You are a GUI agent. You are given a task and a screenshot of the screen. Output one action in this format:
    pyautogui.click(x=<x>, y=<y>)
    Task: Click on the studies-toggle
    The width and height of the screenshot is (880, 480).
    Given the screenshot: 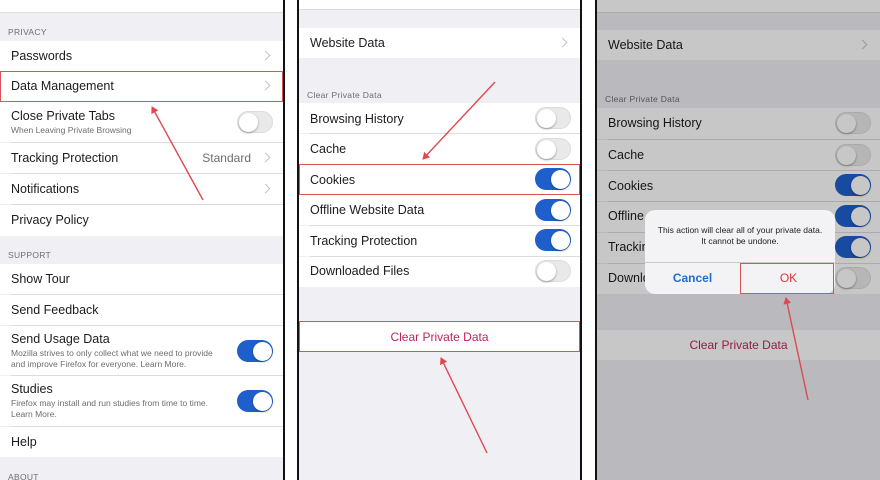 What is the action you would take?
    pyautogui.click(x=255, y=401)
    